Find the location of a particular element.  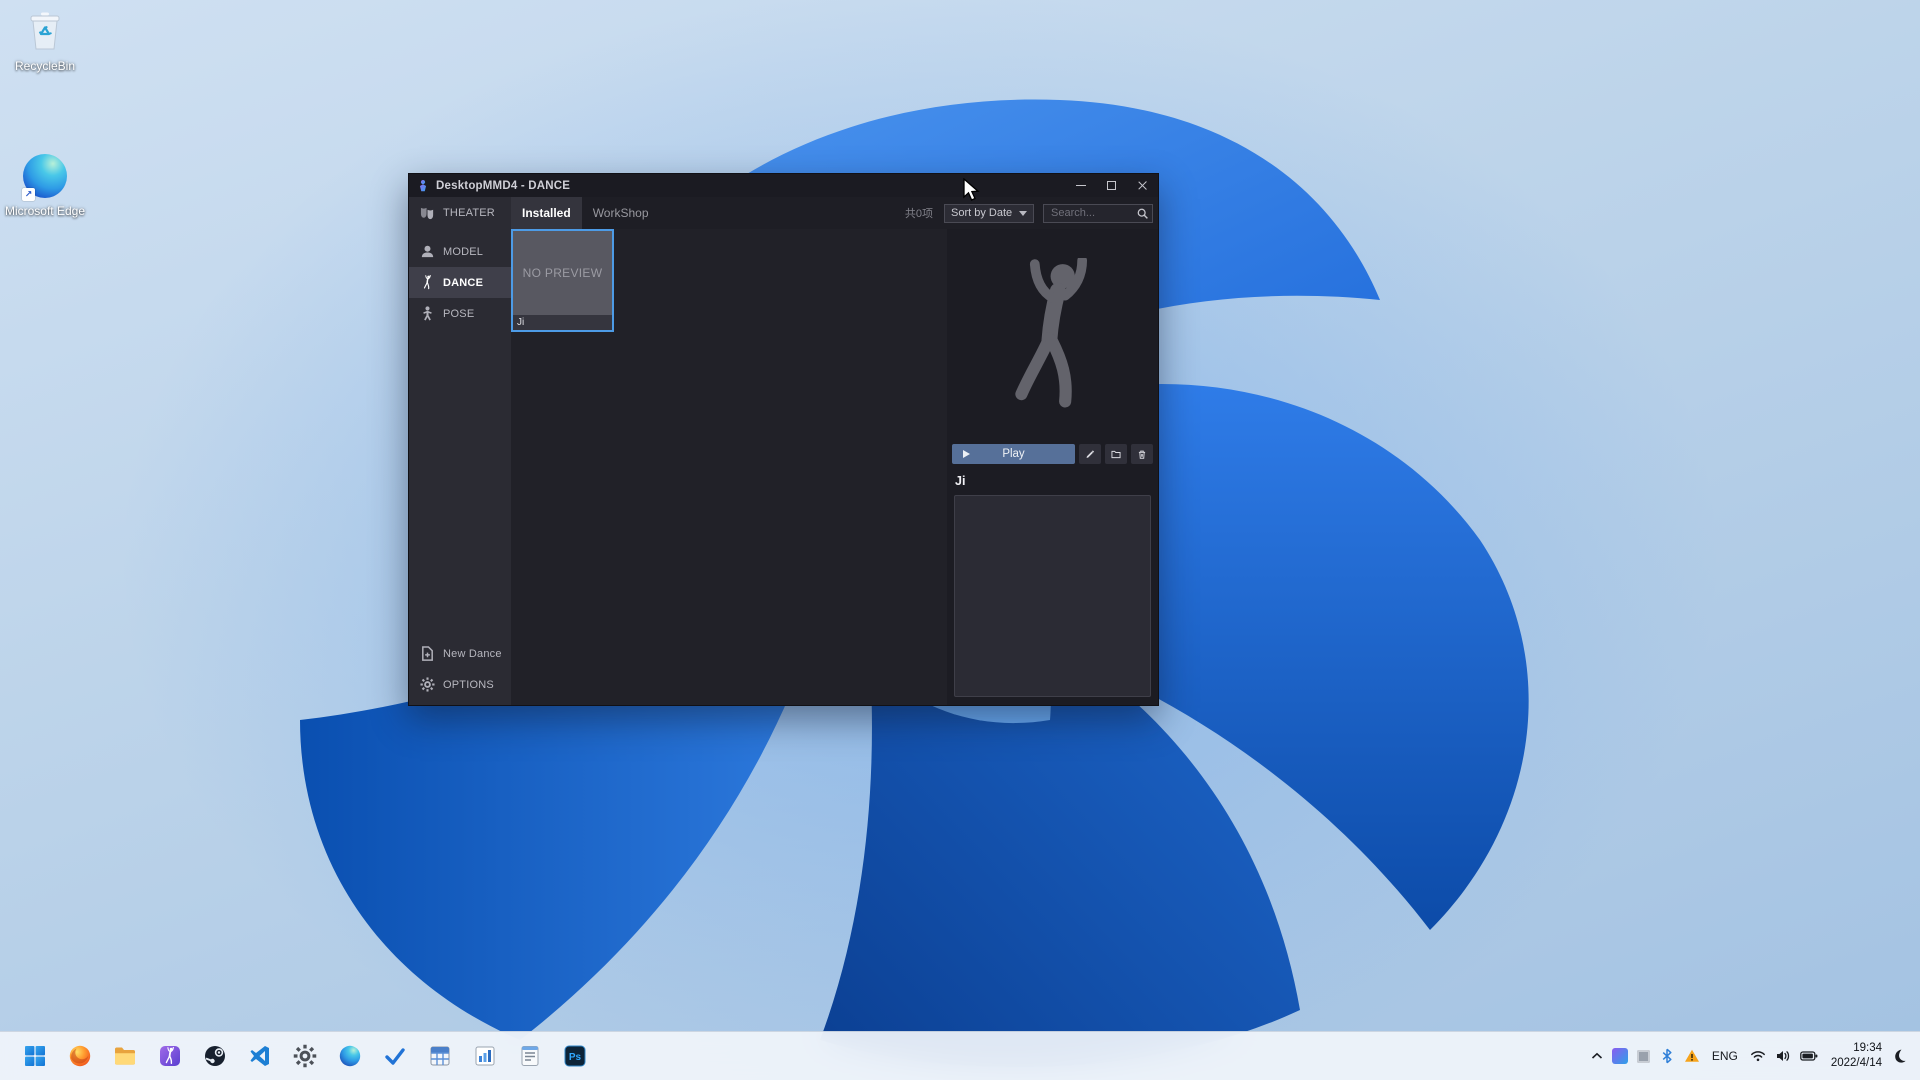

chart-app-icon is located at coordinates (484, 1056).